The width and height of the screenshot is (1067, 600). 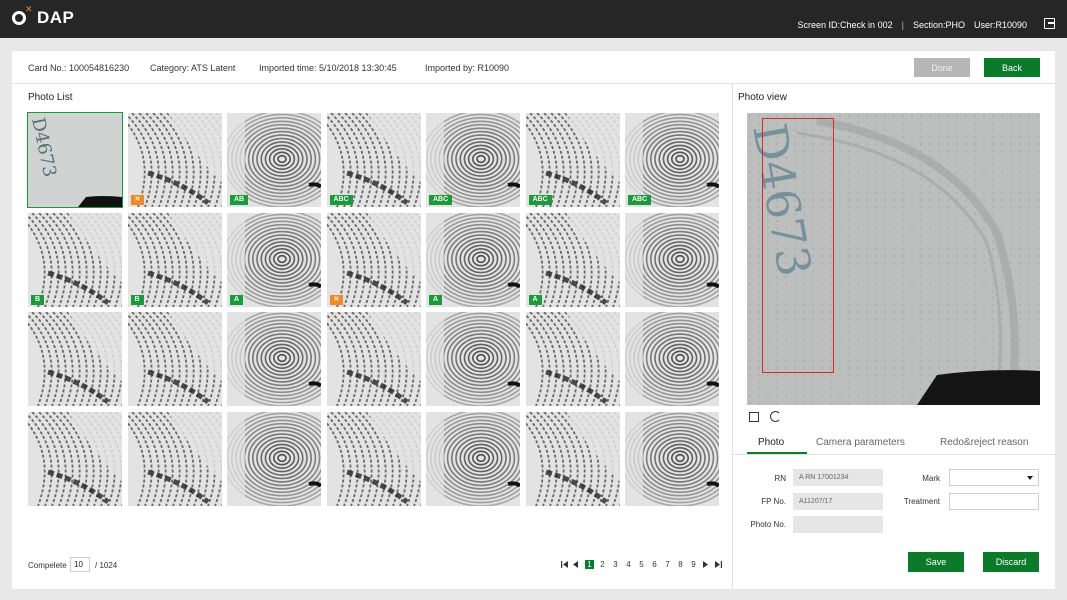 What do you see at coordinates (602, 564) in the screenshot?
I see `page-number: 2` at bounding box center [602, 564].